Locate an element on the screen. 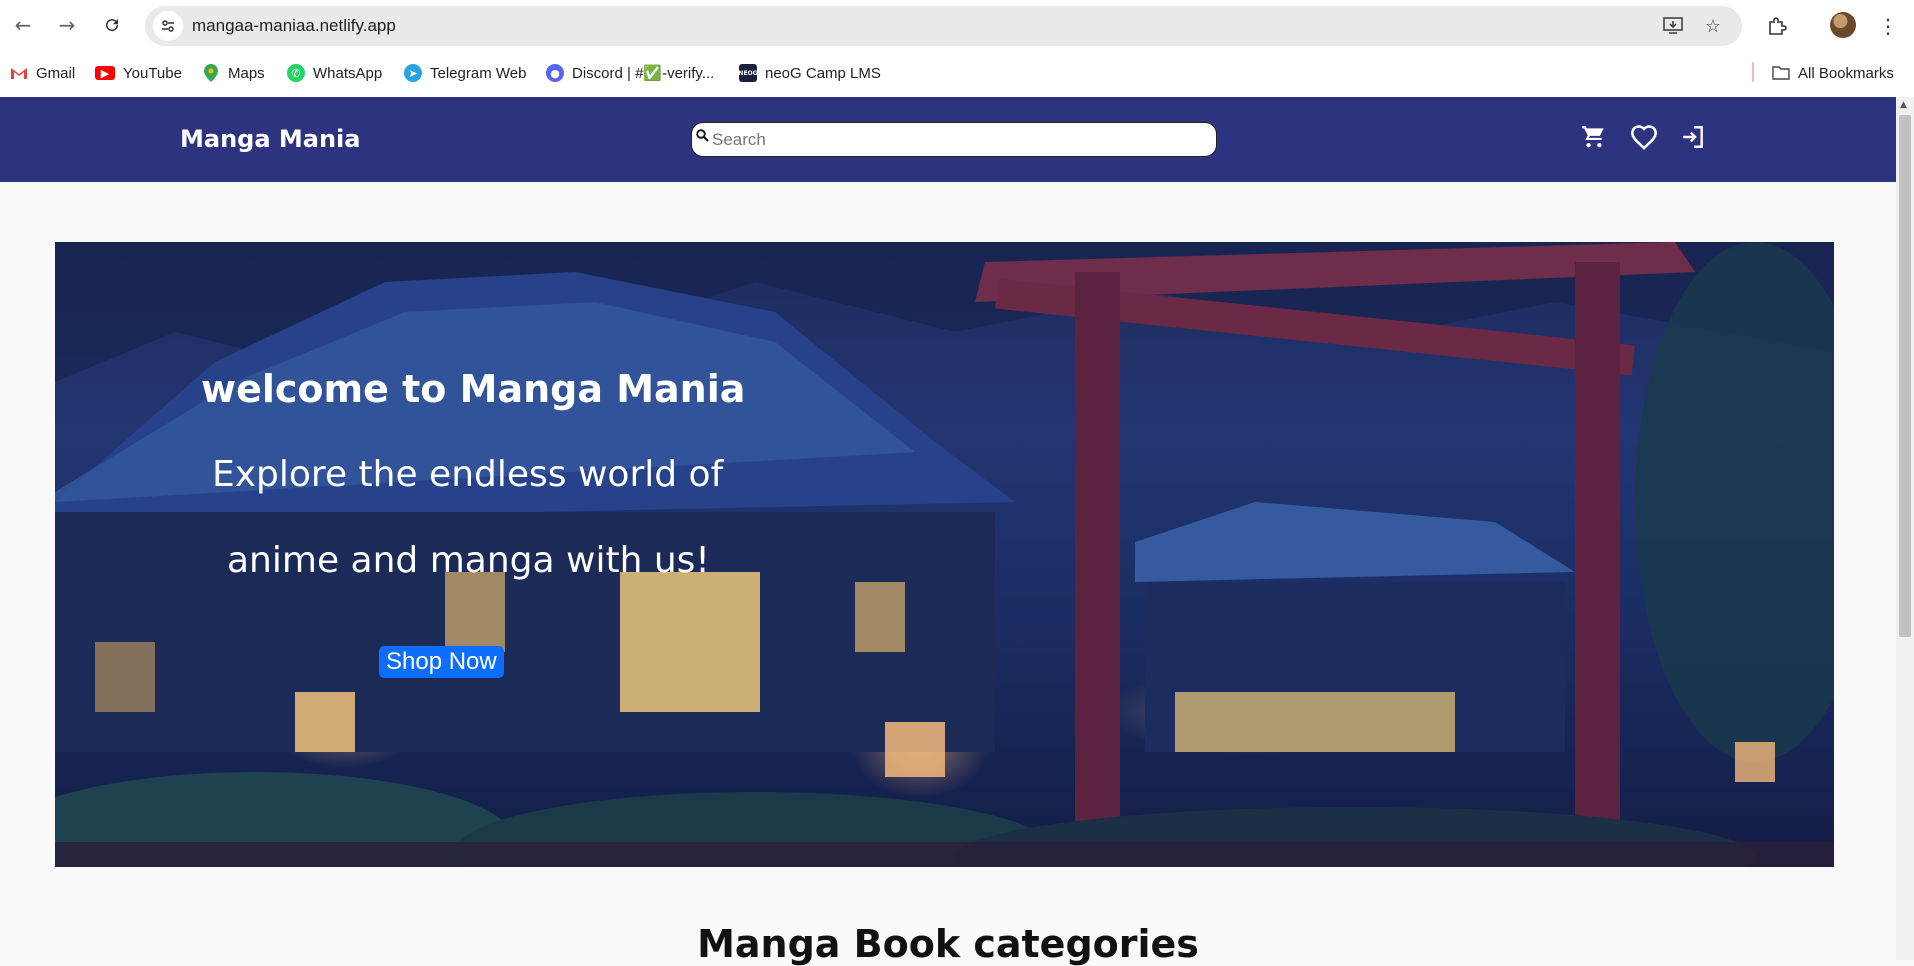 The width and height of the screenshot is (1914, 966). bookmark-label: Gmail is located at coordinates (56, 73).